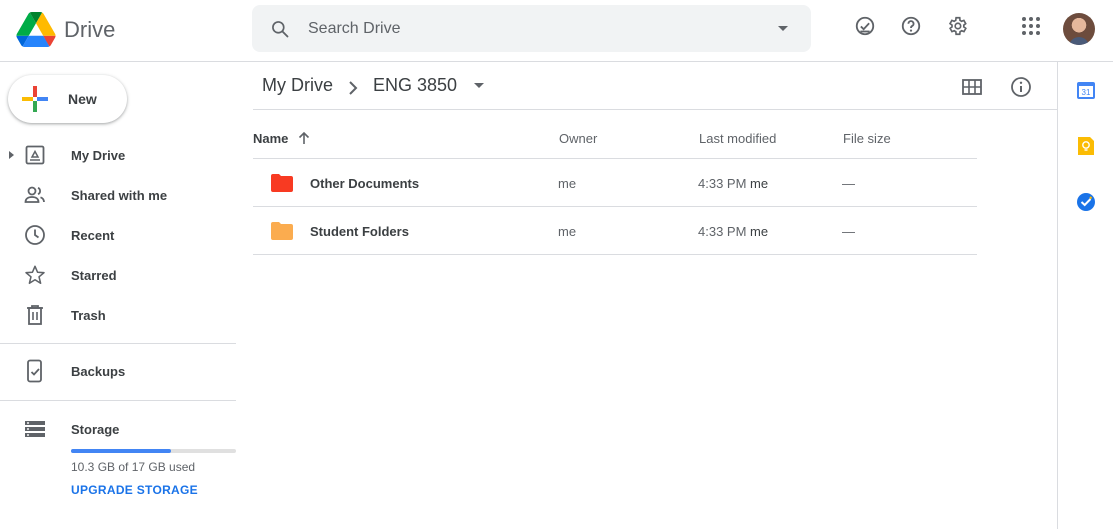  I want to click on keep-icon, so click(1086, 146).